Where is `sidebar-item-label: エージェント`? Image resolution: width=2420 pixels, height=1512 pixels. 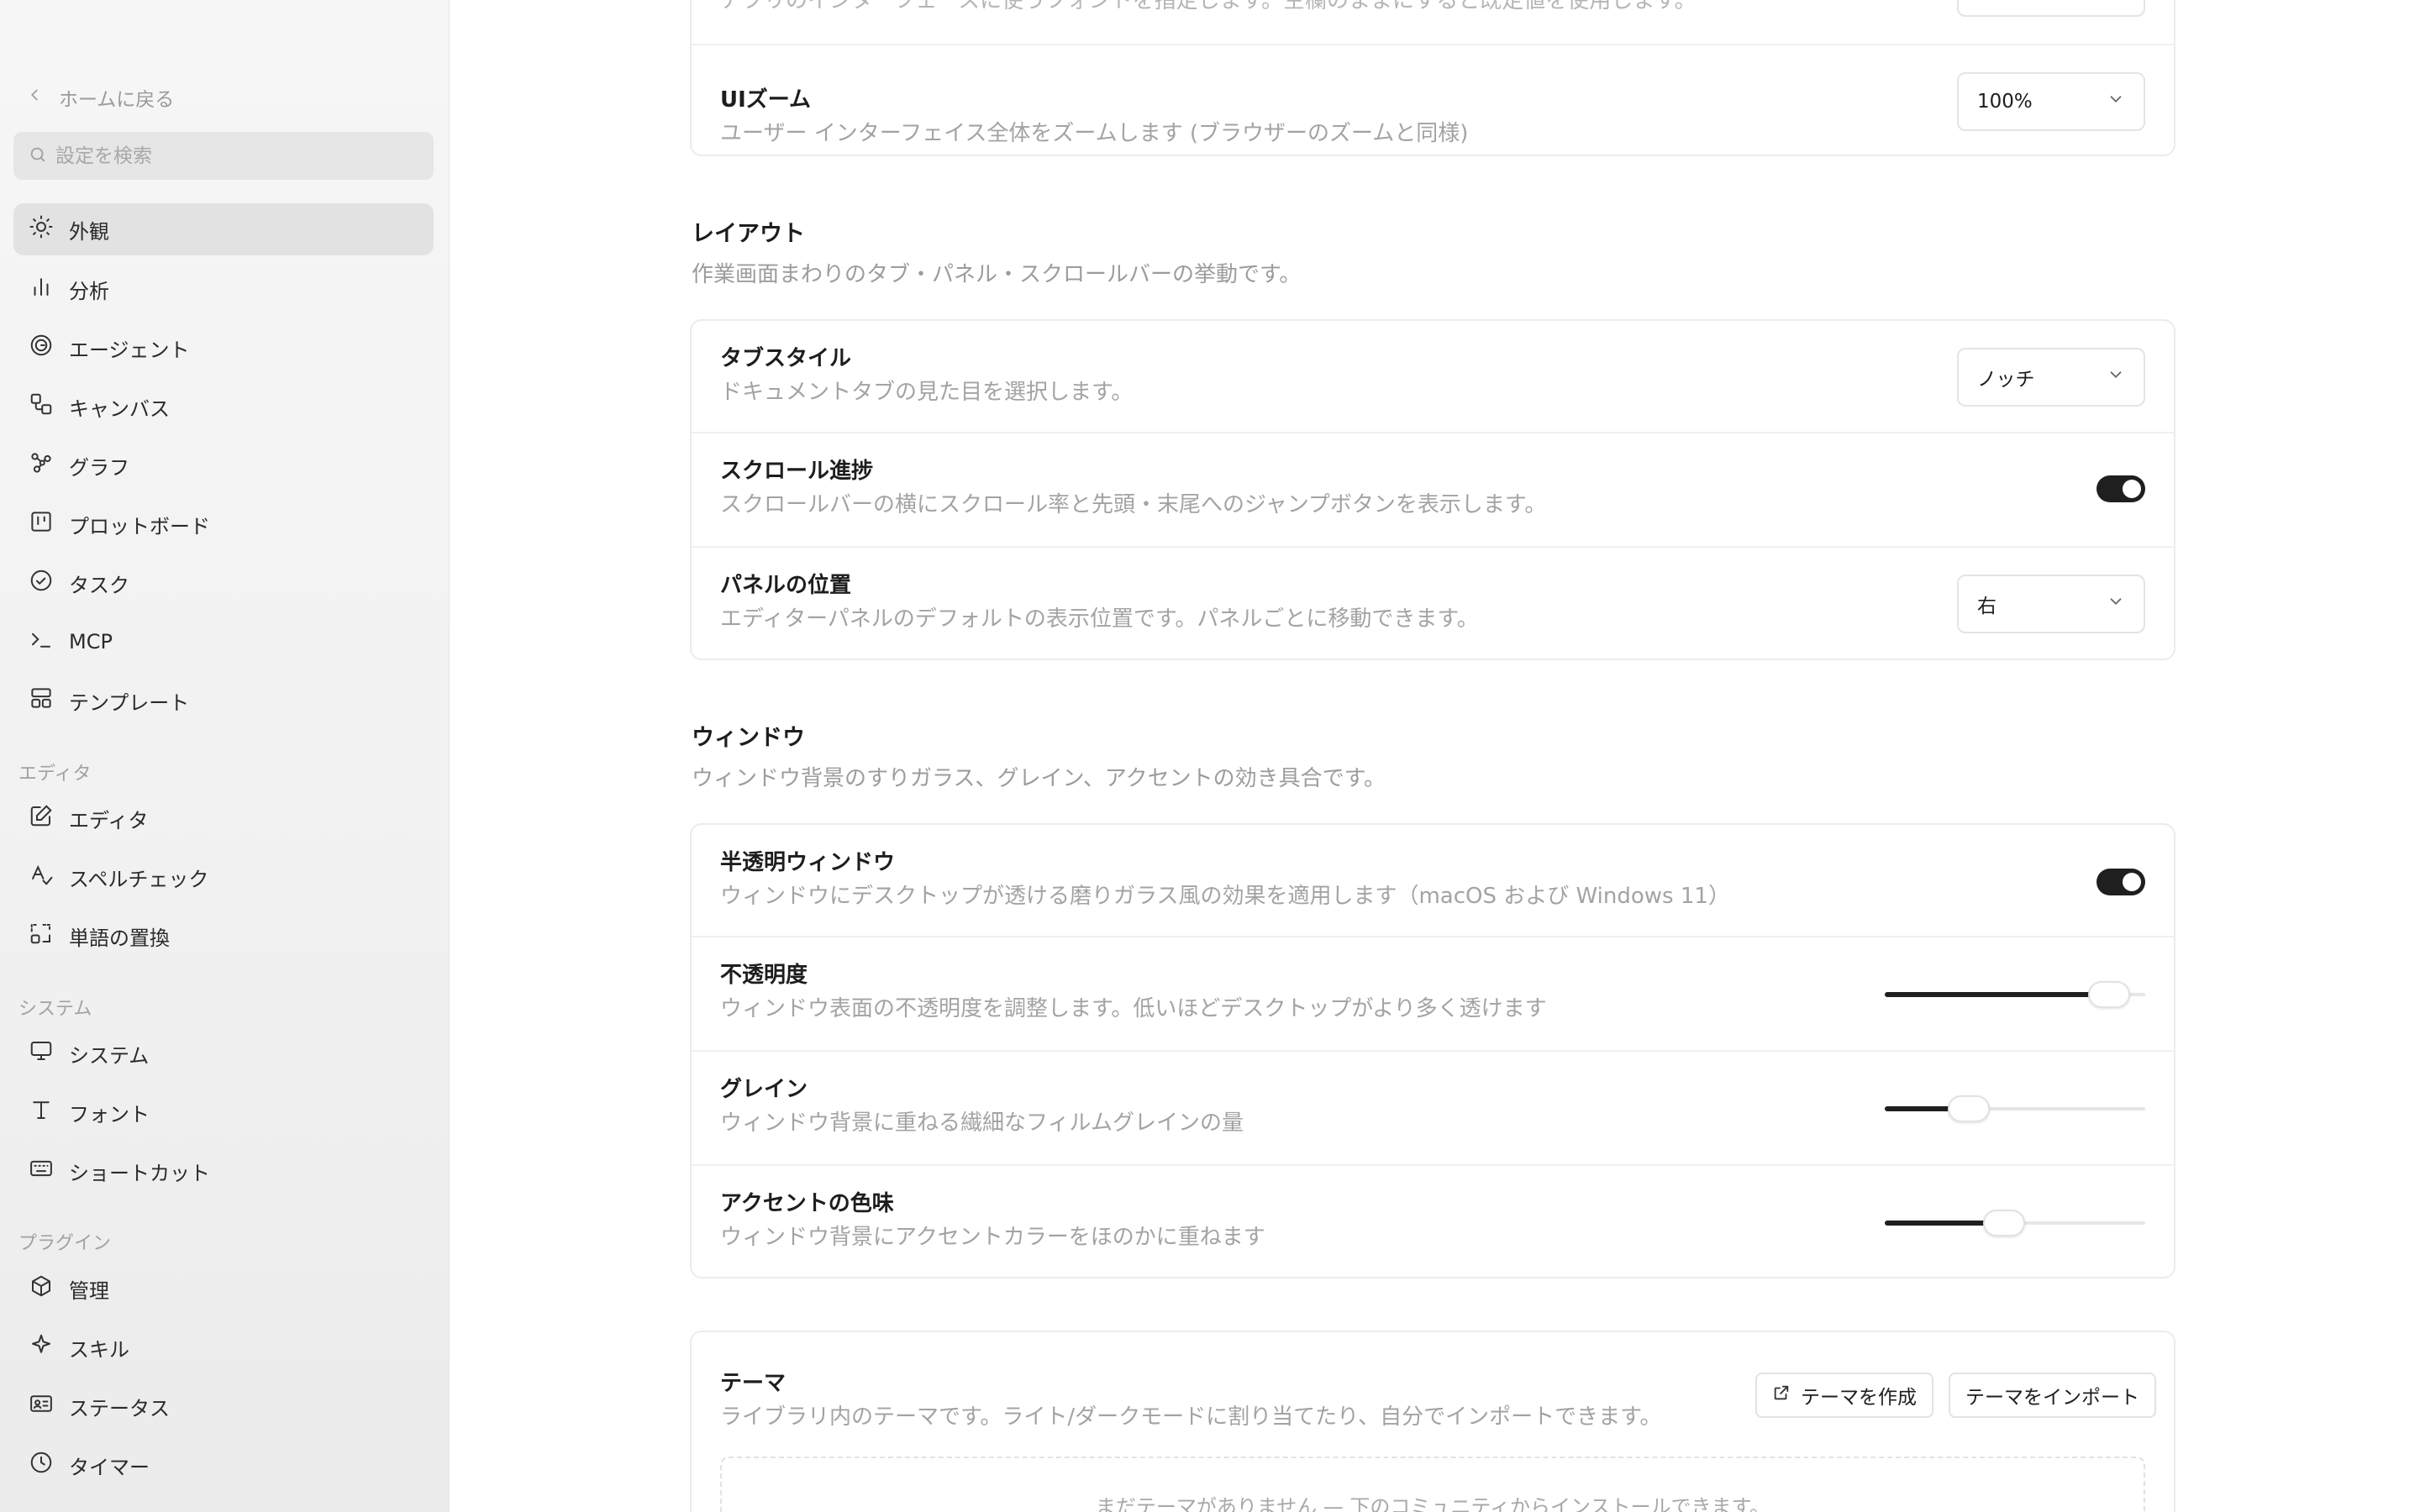 sidebar-item-label: エージェント is located at coordinates (129, 350).